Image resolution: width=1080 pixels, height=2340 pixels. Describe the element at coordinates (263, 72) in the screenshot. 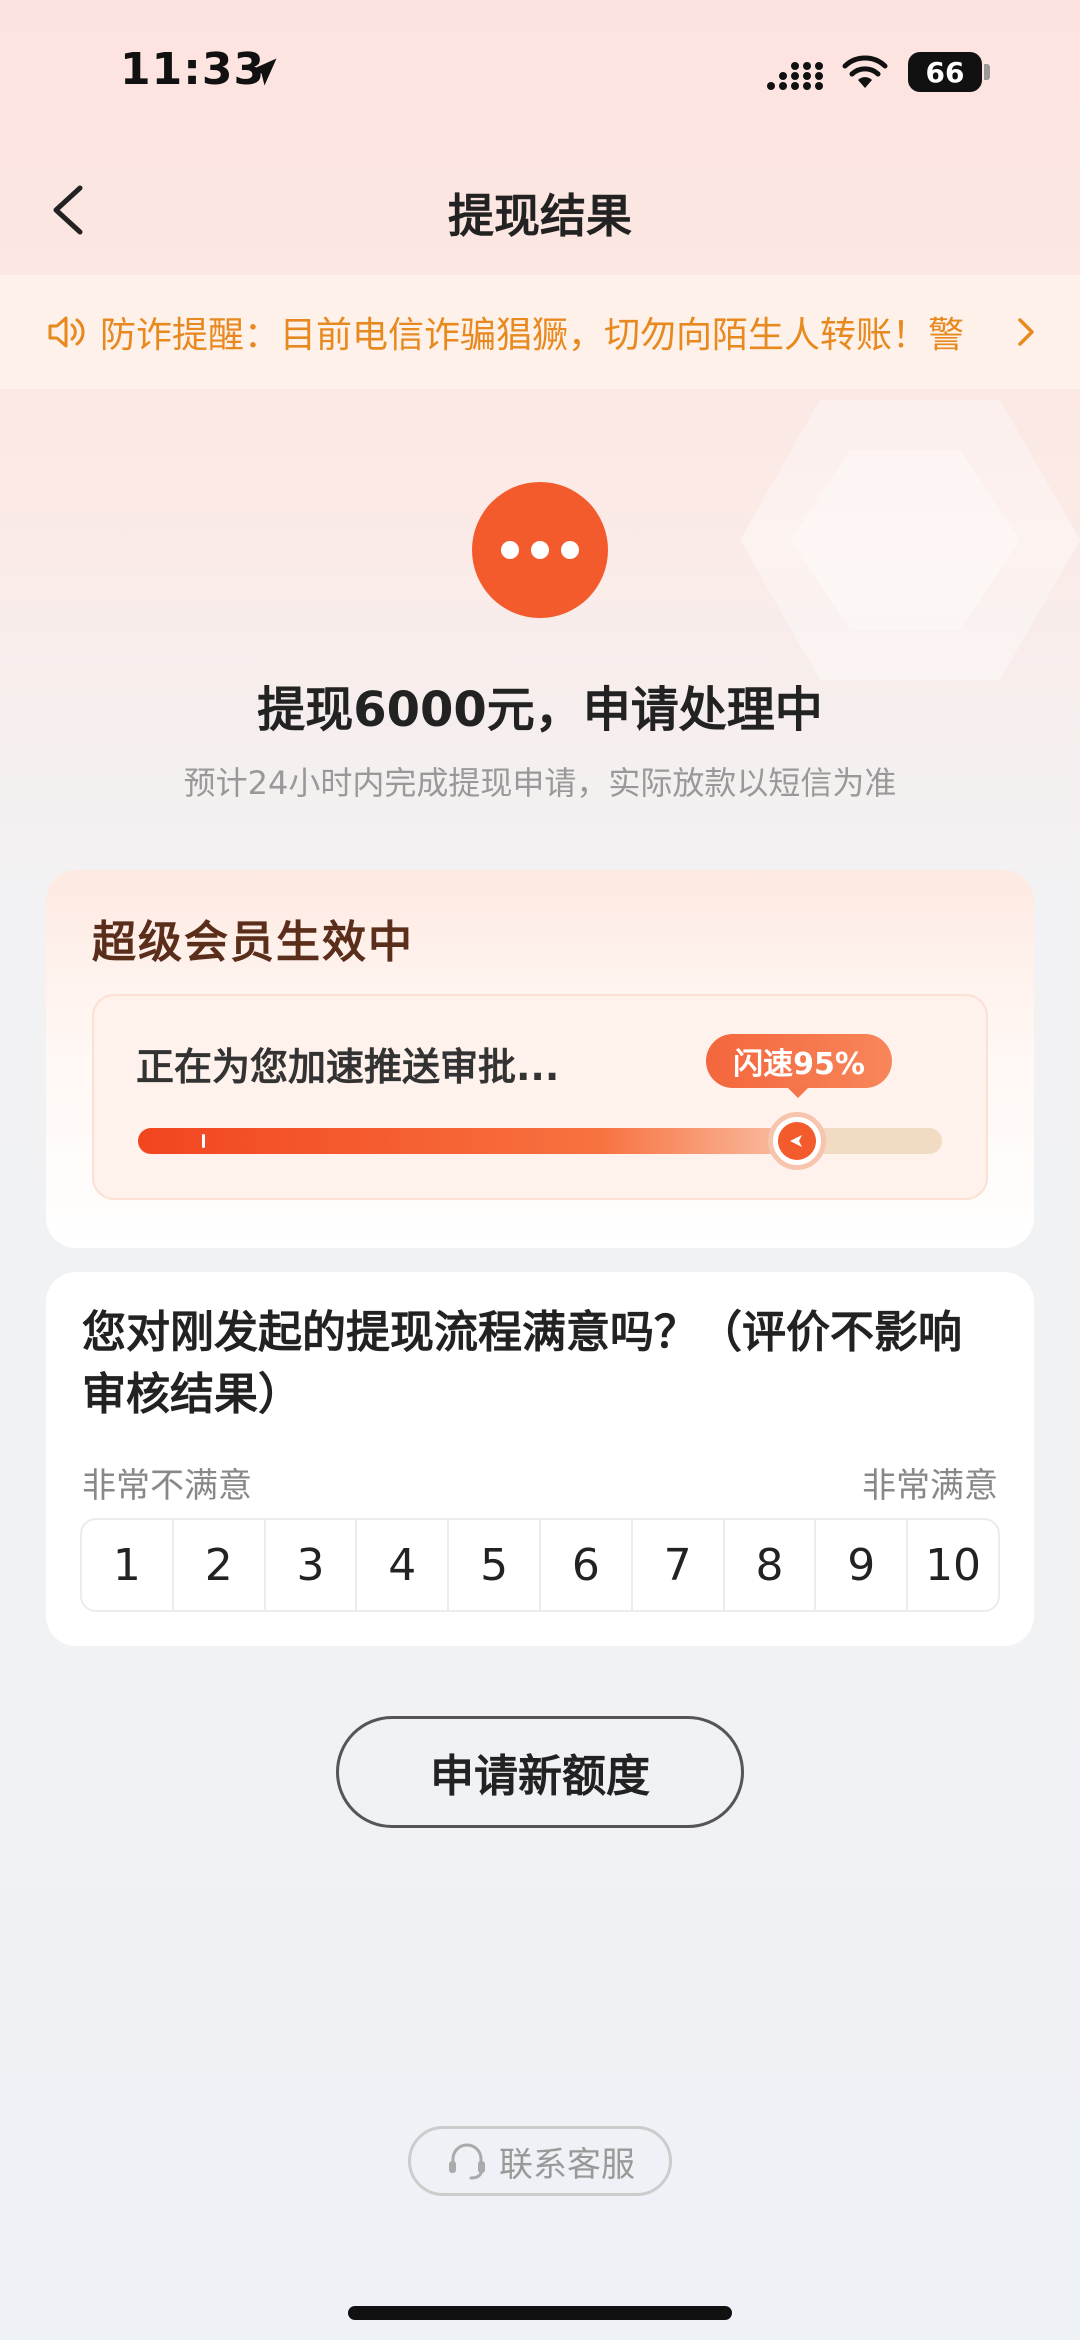

I see `location-arrow-icon` at that location.